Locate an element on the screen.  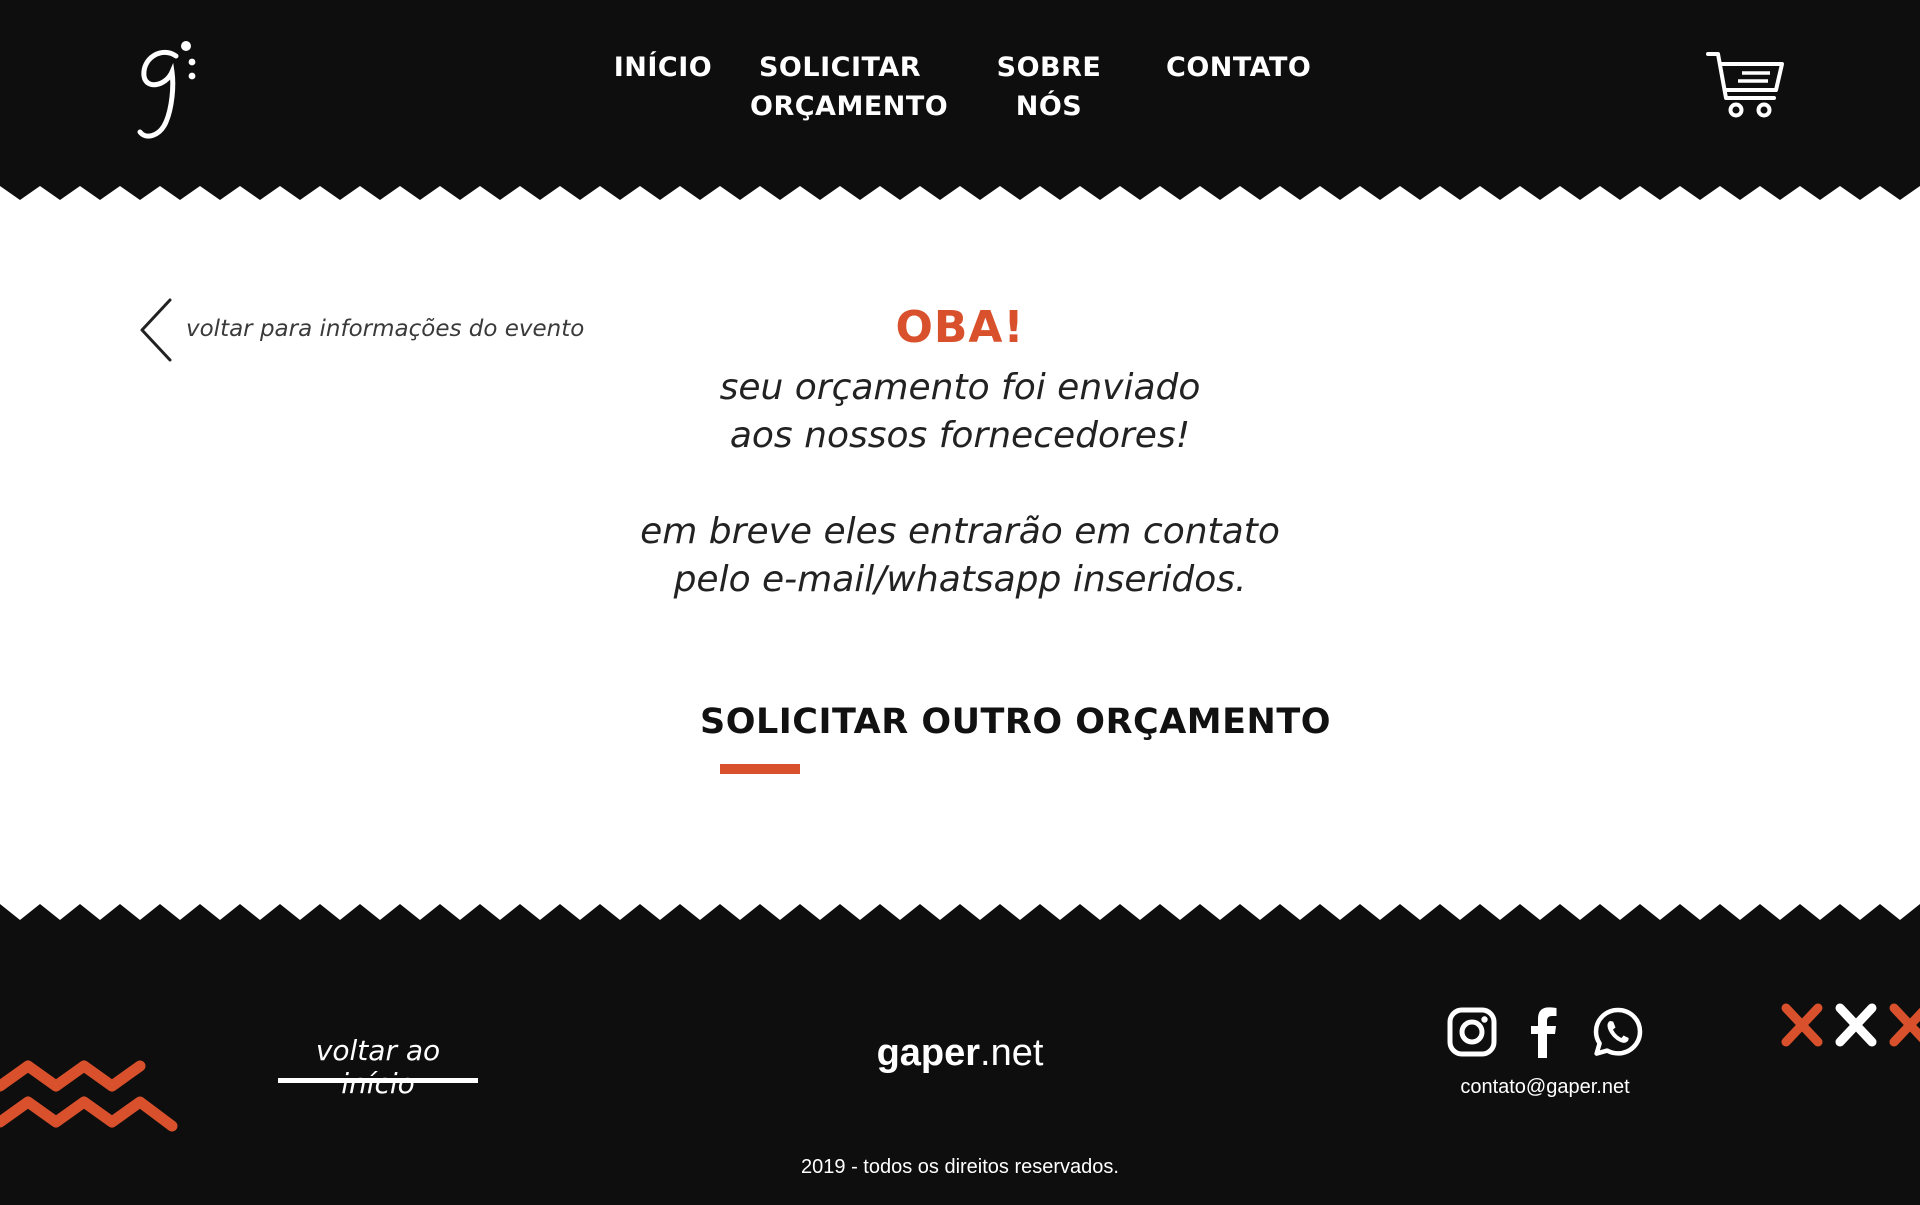
brand-name-bold: gaper is located at coordinates (928, 1053).